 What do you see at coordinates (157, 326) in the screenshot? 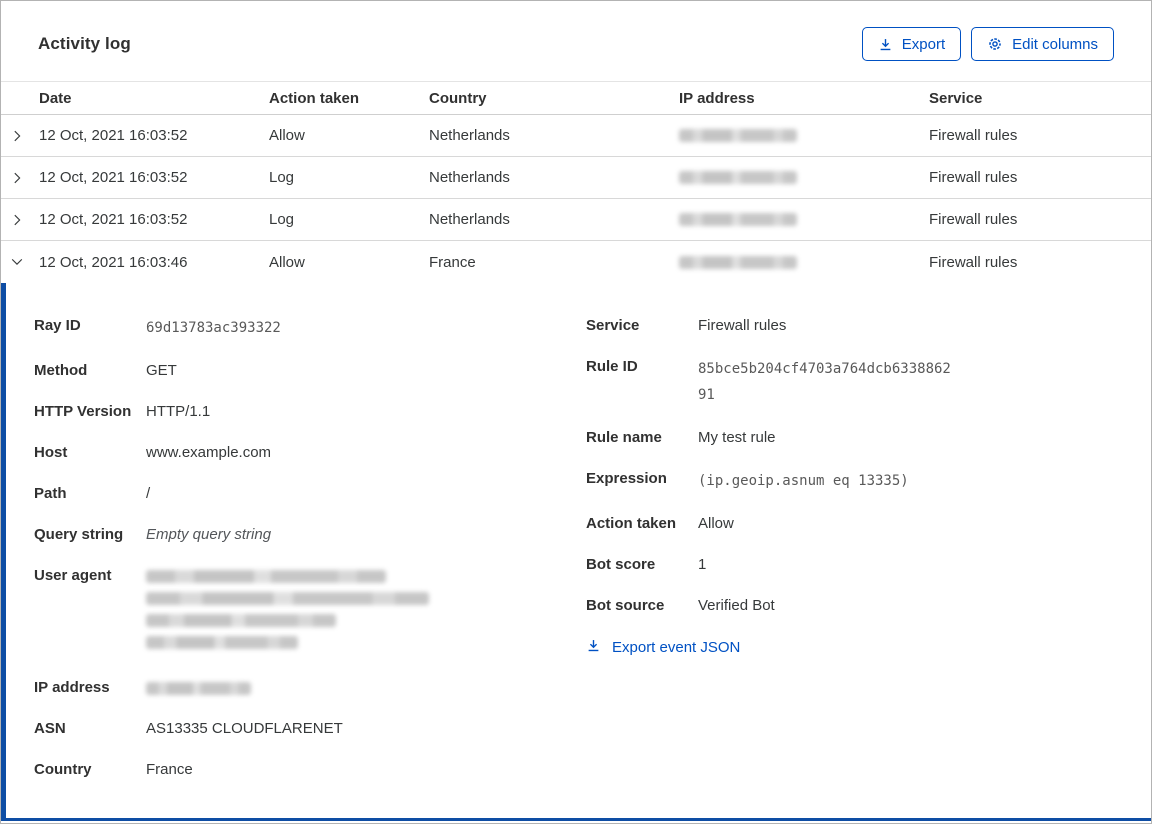
I see `field-ray-id: Ray ID 69d13783ac393322` at bounding box center [157, 326].